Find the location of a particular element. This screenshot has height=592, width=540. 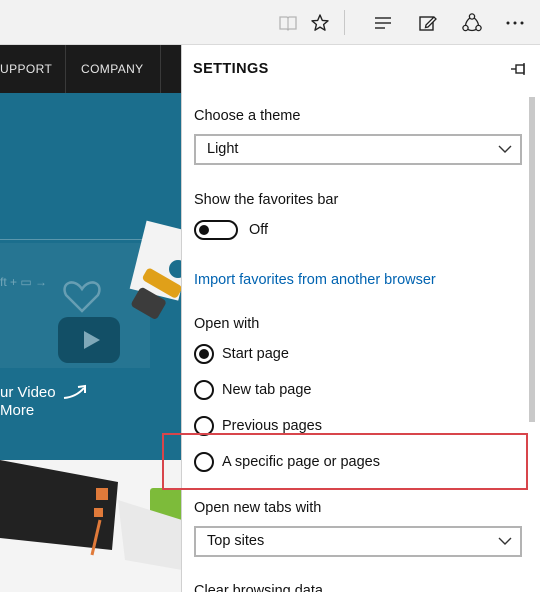

hero-illustration-text: ft + ▭ → is located at coordinates (24, 282).